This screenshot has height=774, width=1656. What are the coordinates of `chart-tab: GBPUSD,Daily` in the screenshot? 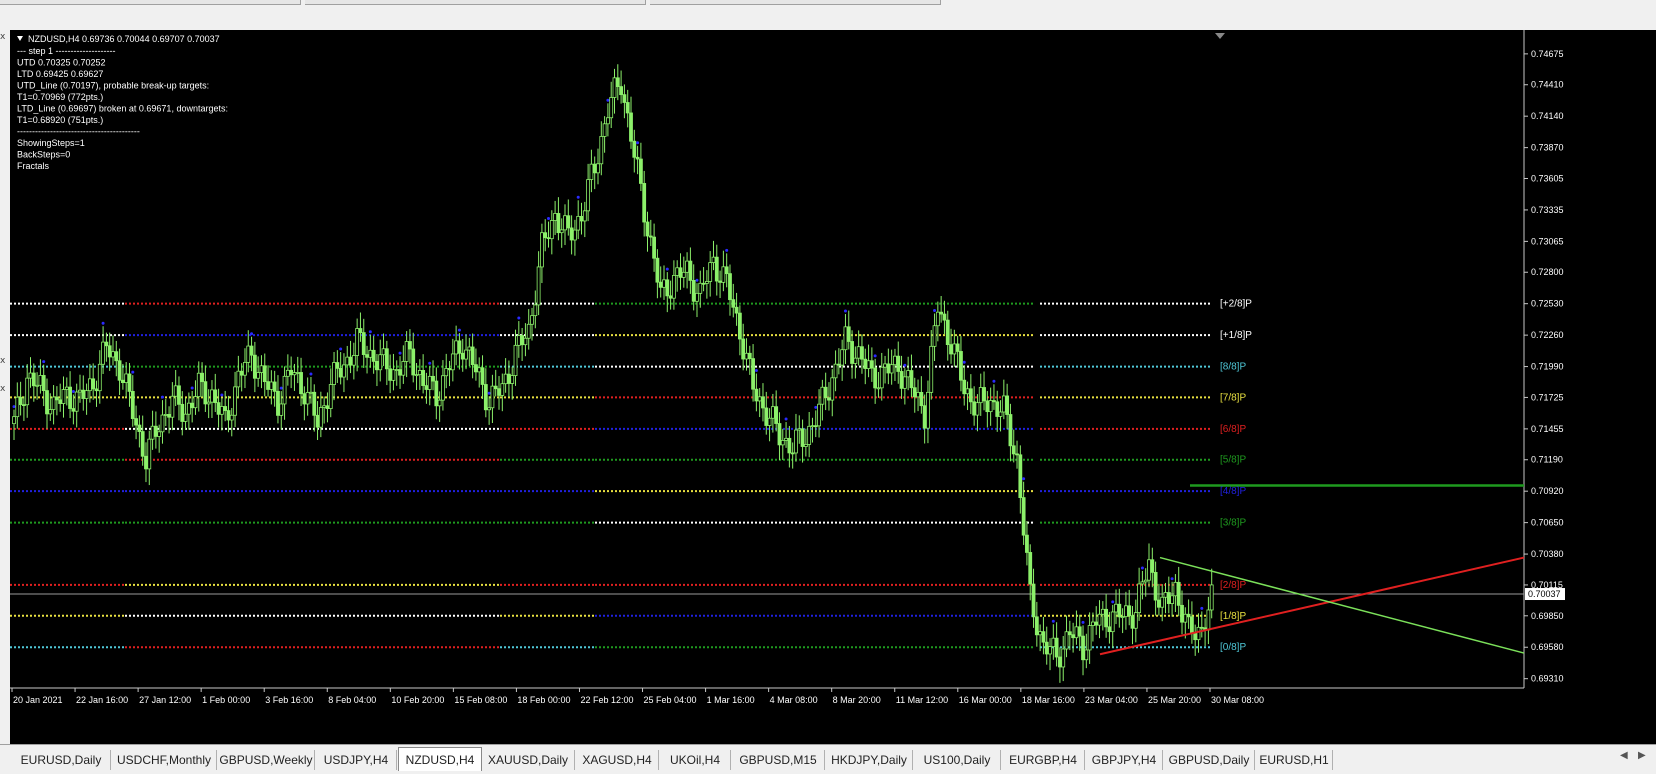 It's located at (1209, 760).